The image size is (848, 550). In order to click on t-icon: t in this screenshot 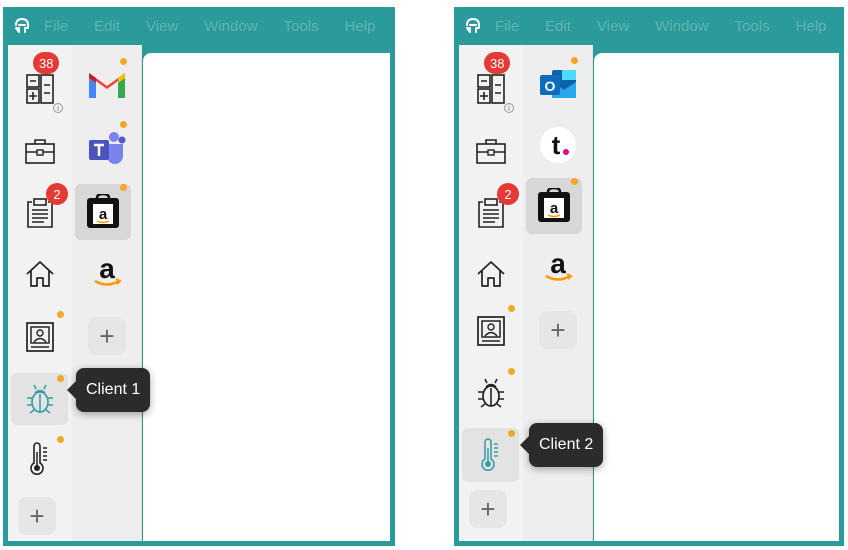, I will do `click(558, 145)`.